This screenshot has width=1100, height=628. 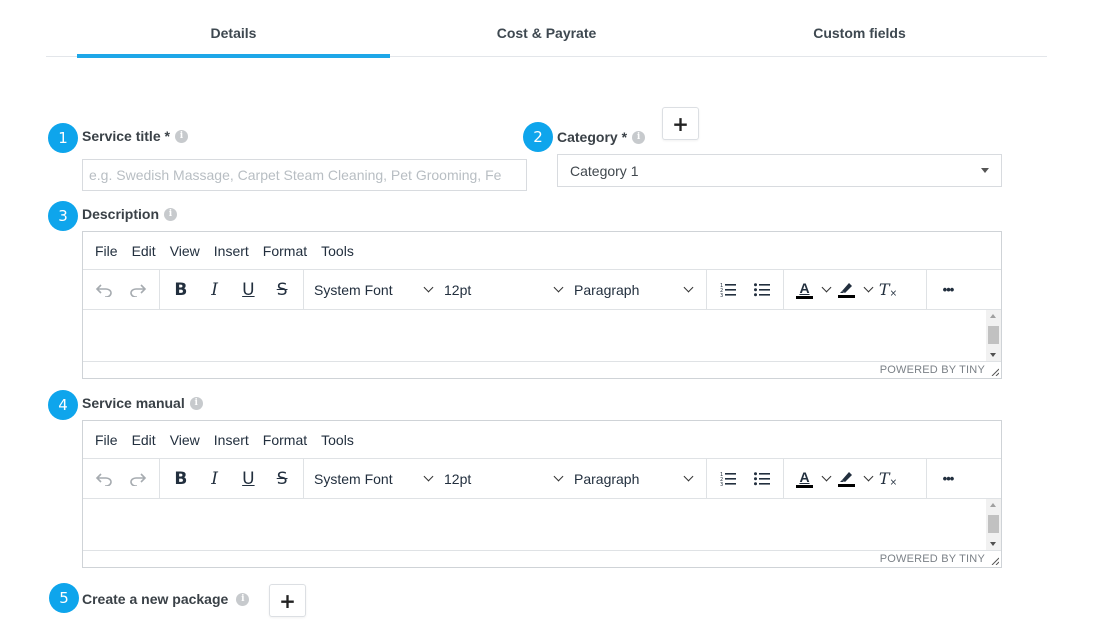 What do you see at coordinates (64, 598) in the screenshot?
I see `step-badge-5: 5` at bounding box center [64, 598].